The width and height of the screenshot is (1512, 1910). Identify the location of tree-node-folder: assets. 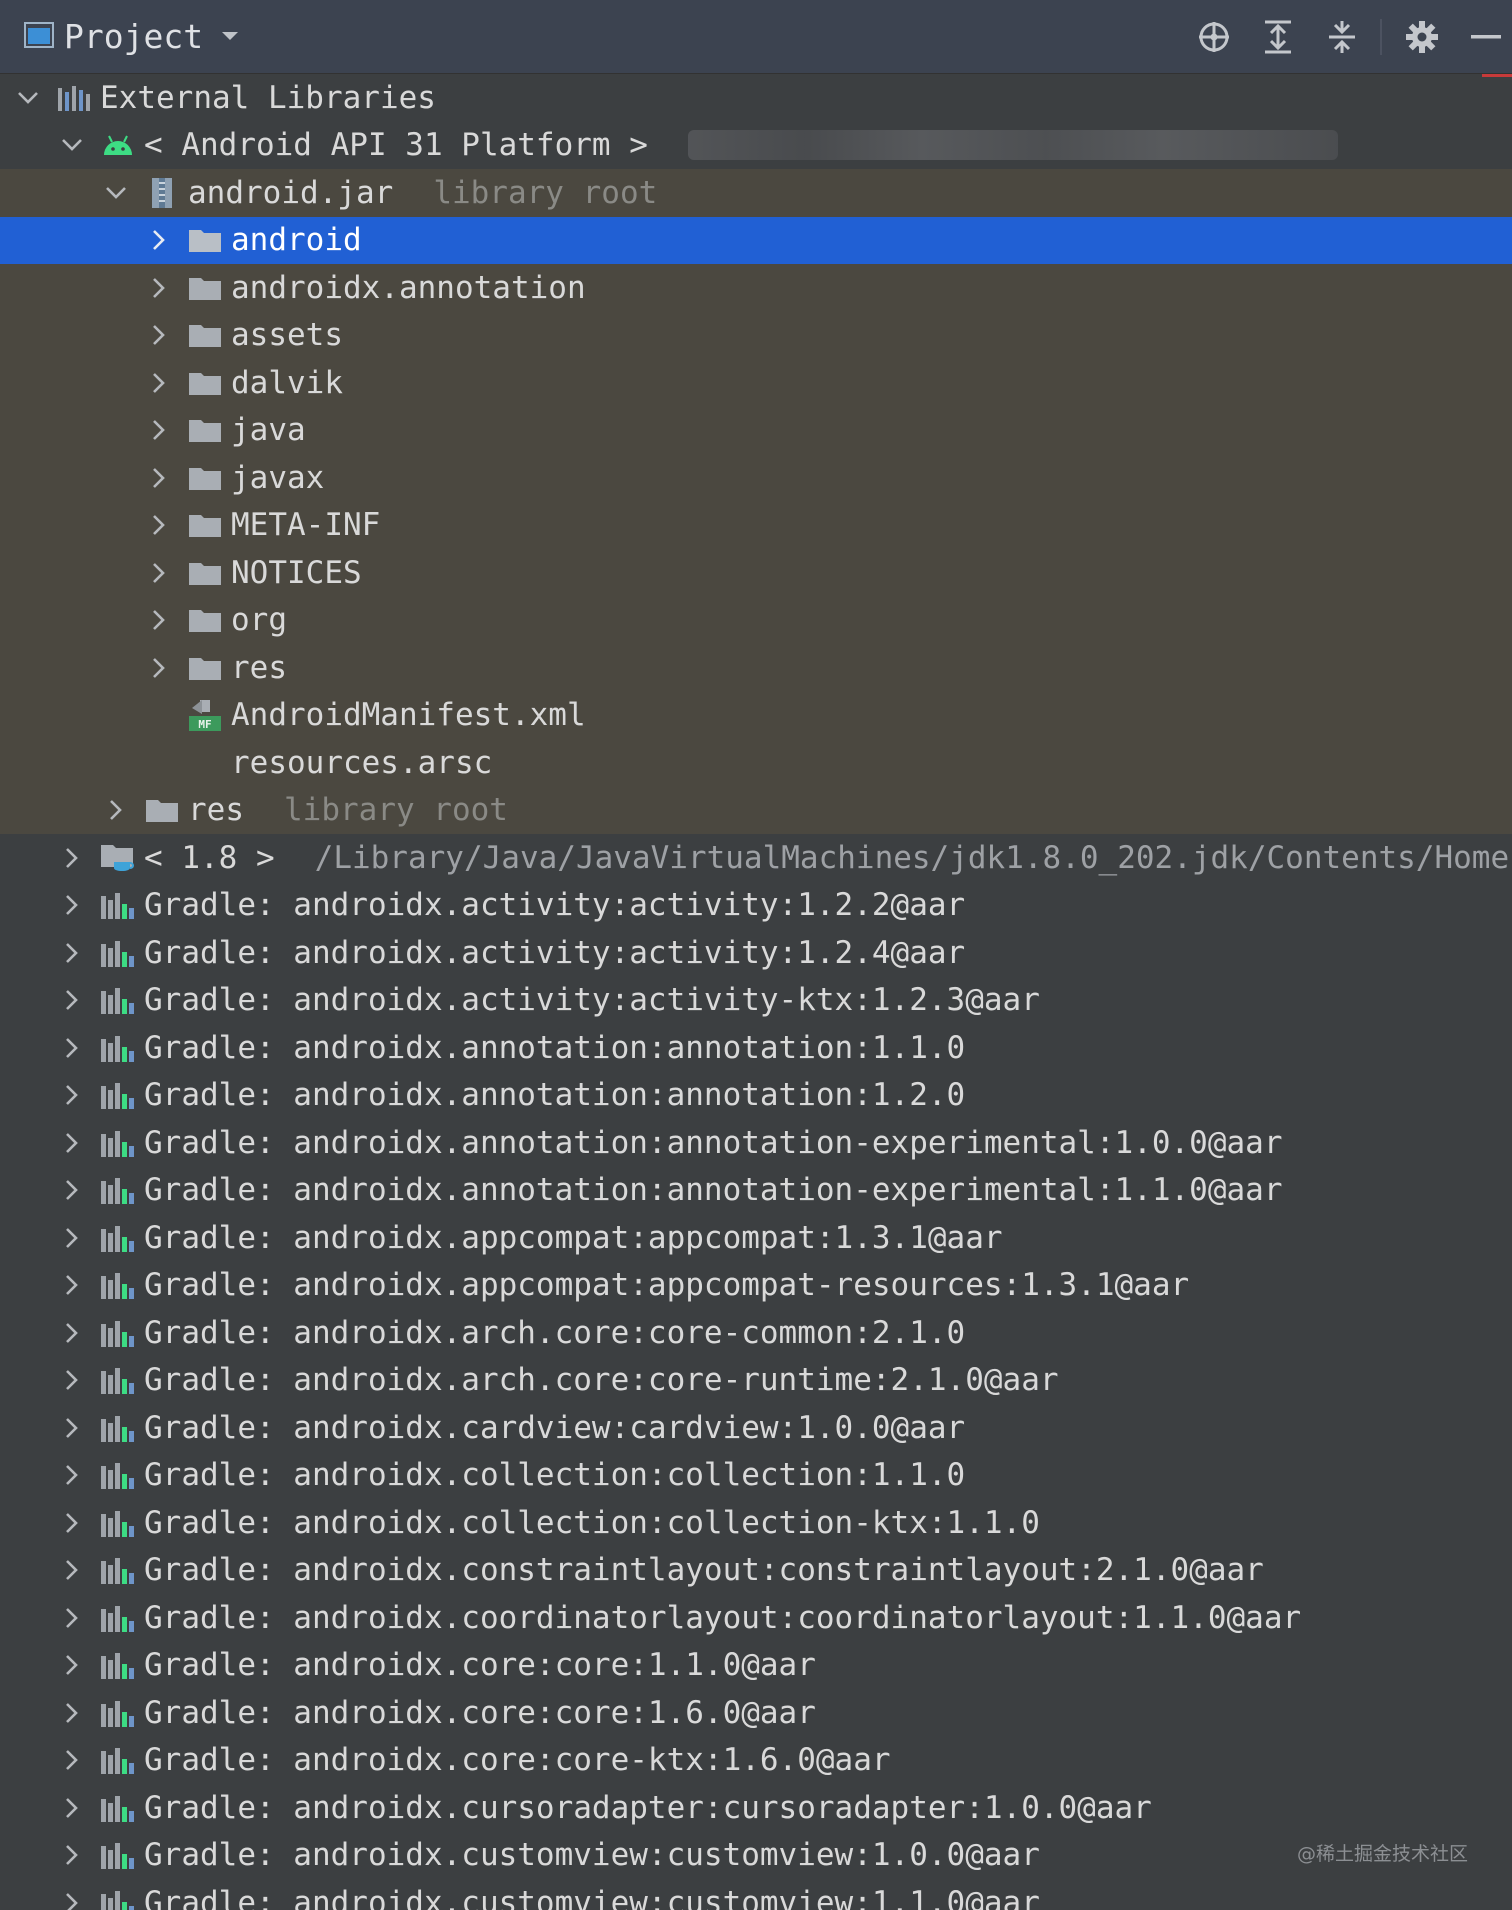
(756, 335).